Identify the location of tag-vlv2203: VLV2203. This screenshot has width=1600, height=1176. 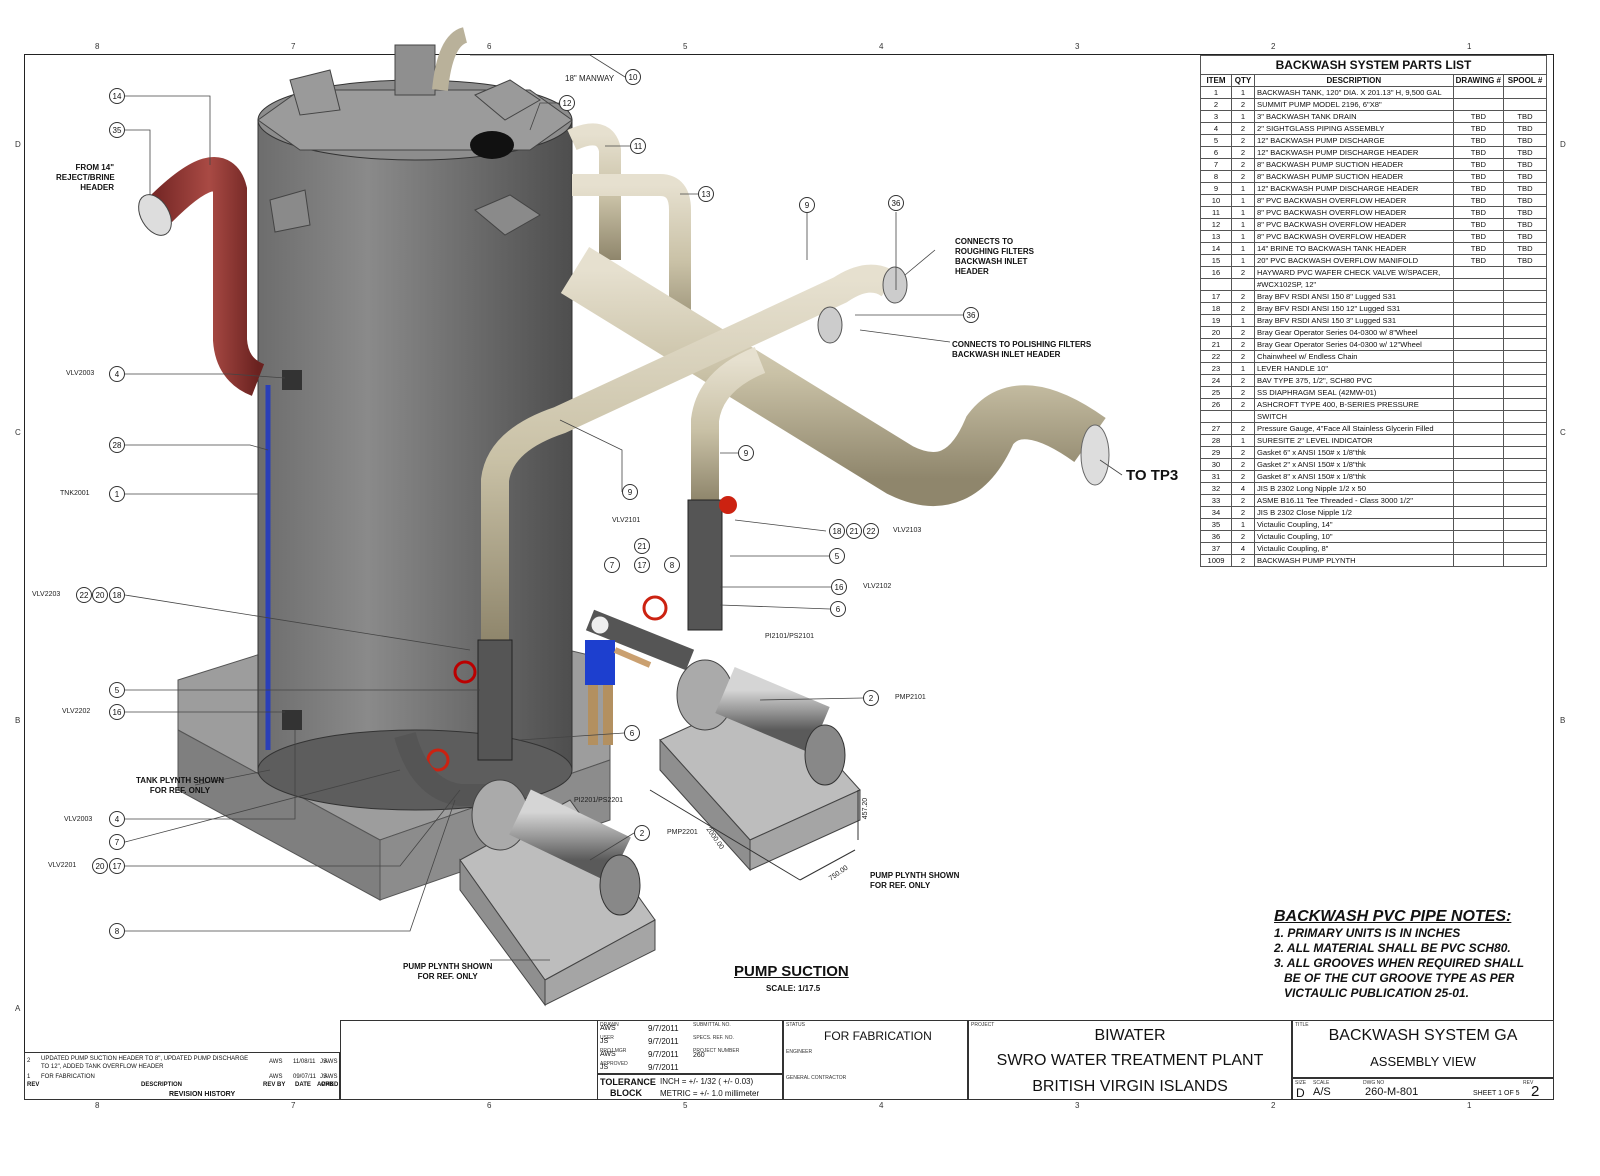
(46, 594).